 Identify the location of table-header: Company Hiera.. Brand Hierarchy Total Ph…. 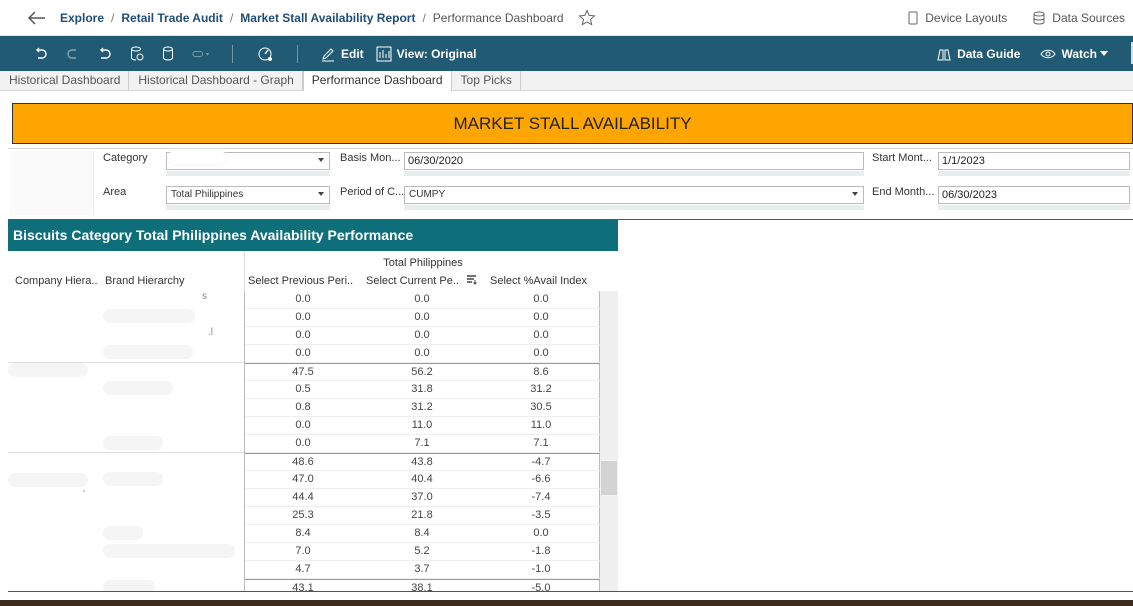
(313, 271).